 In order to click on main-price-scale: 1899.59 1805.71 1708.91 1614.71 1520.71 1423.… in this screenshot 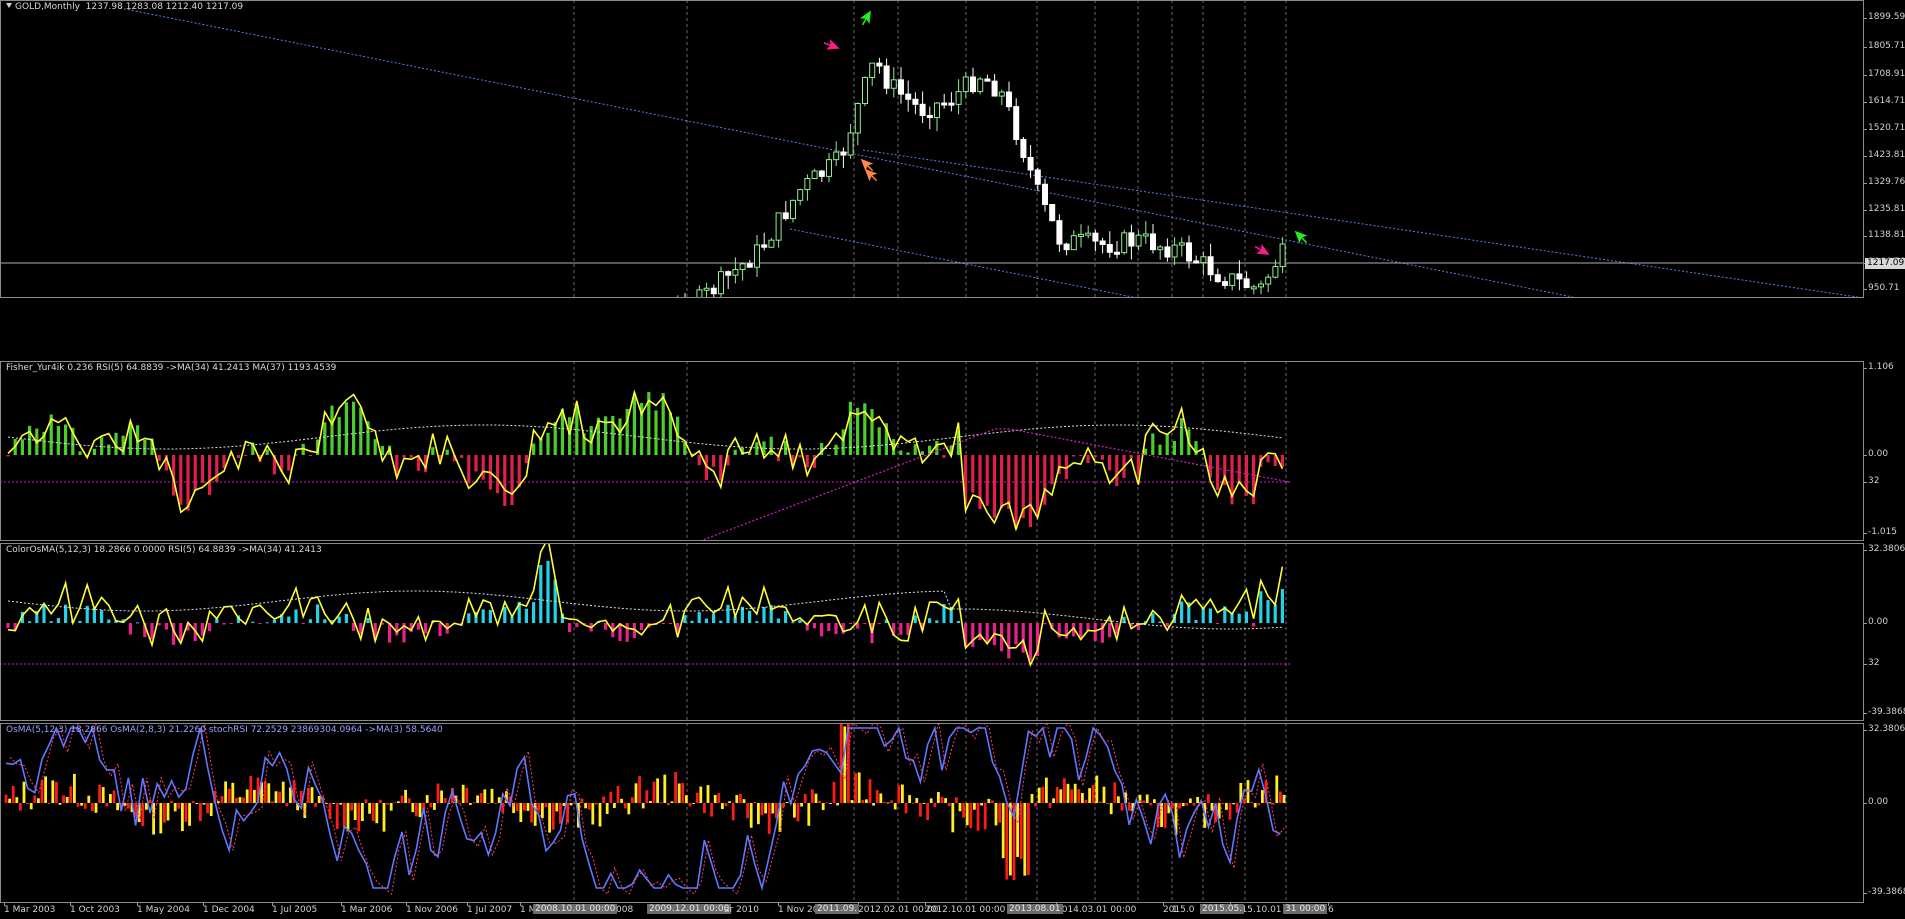, I will do `click(1884, 149)`.